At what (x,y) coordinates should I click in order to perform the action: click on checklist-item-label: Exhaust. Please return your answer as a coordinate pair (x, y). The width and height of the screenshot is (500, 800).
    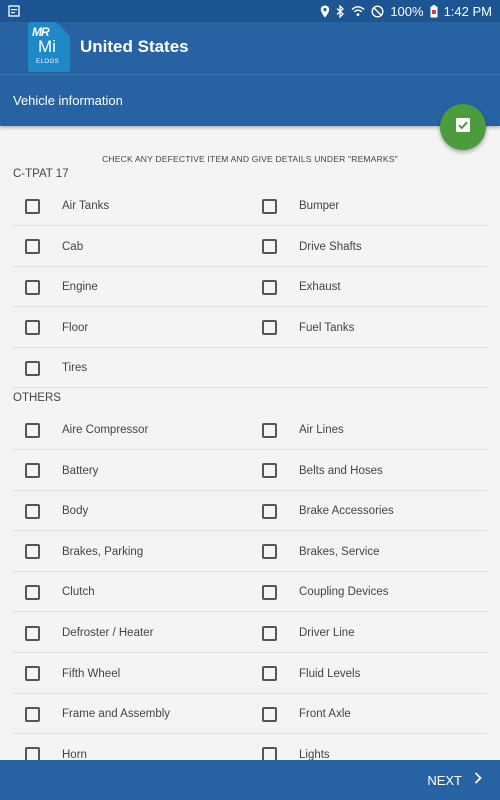
    Looking at the image, I should click on (320, 287).